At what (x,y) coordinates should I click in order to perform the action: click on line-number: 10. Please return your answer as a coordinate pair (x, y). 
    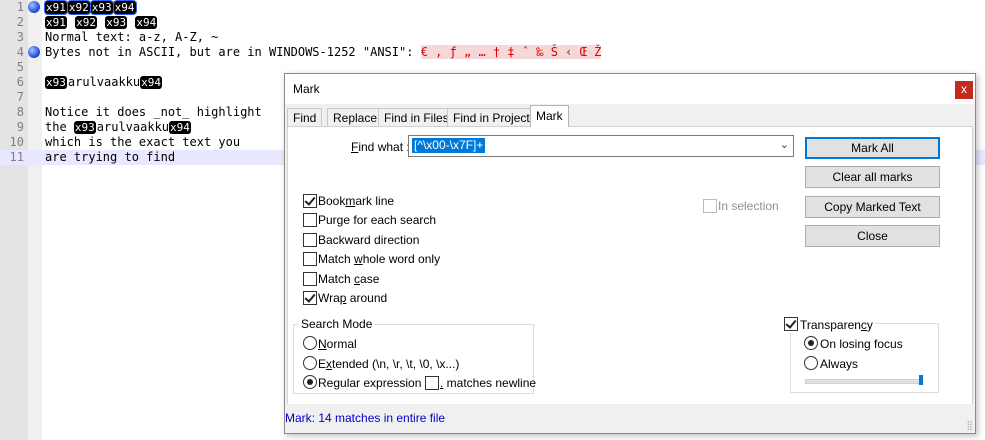
    Looking at the image, I should click on (16, 142).